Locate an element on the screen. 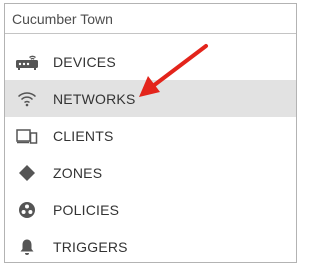 Image resolution: width=320 pixels, height=266 pixels. wifi-icon is located at coordinates (27, 99).